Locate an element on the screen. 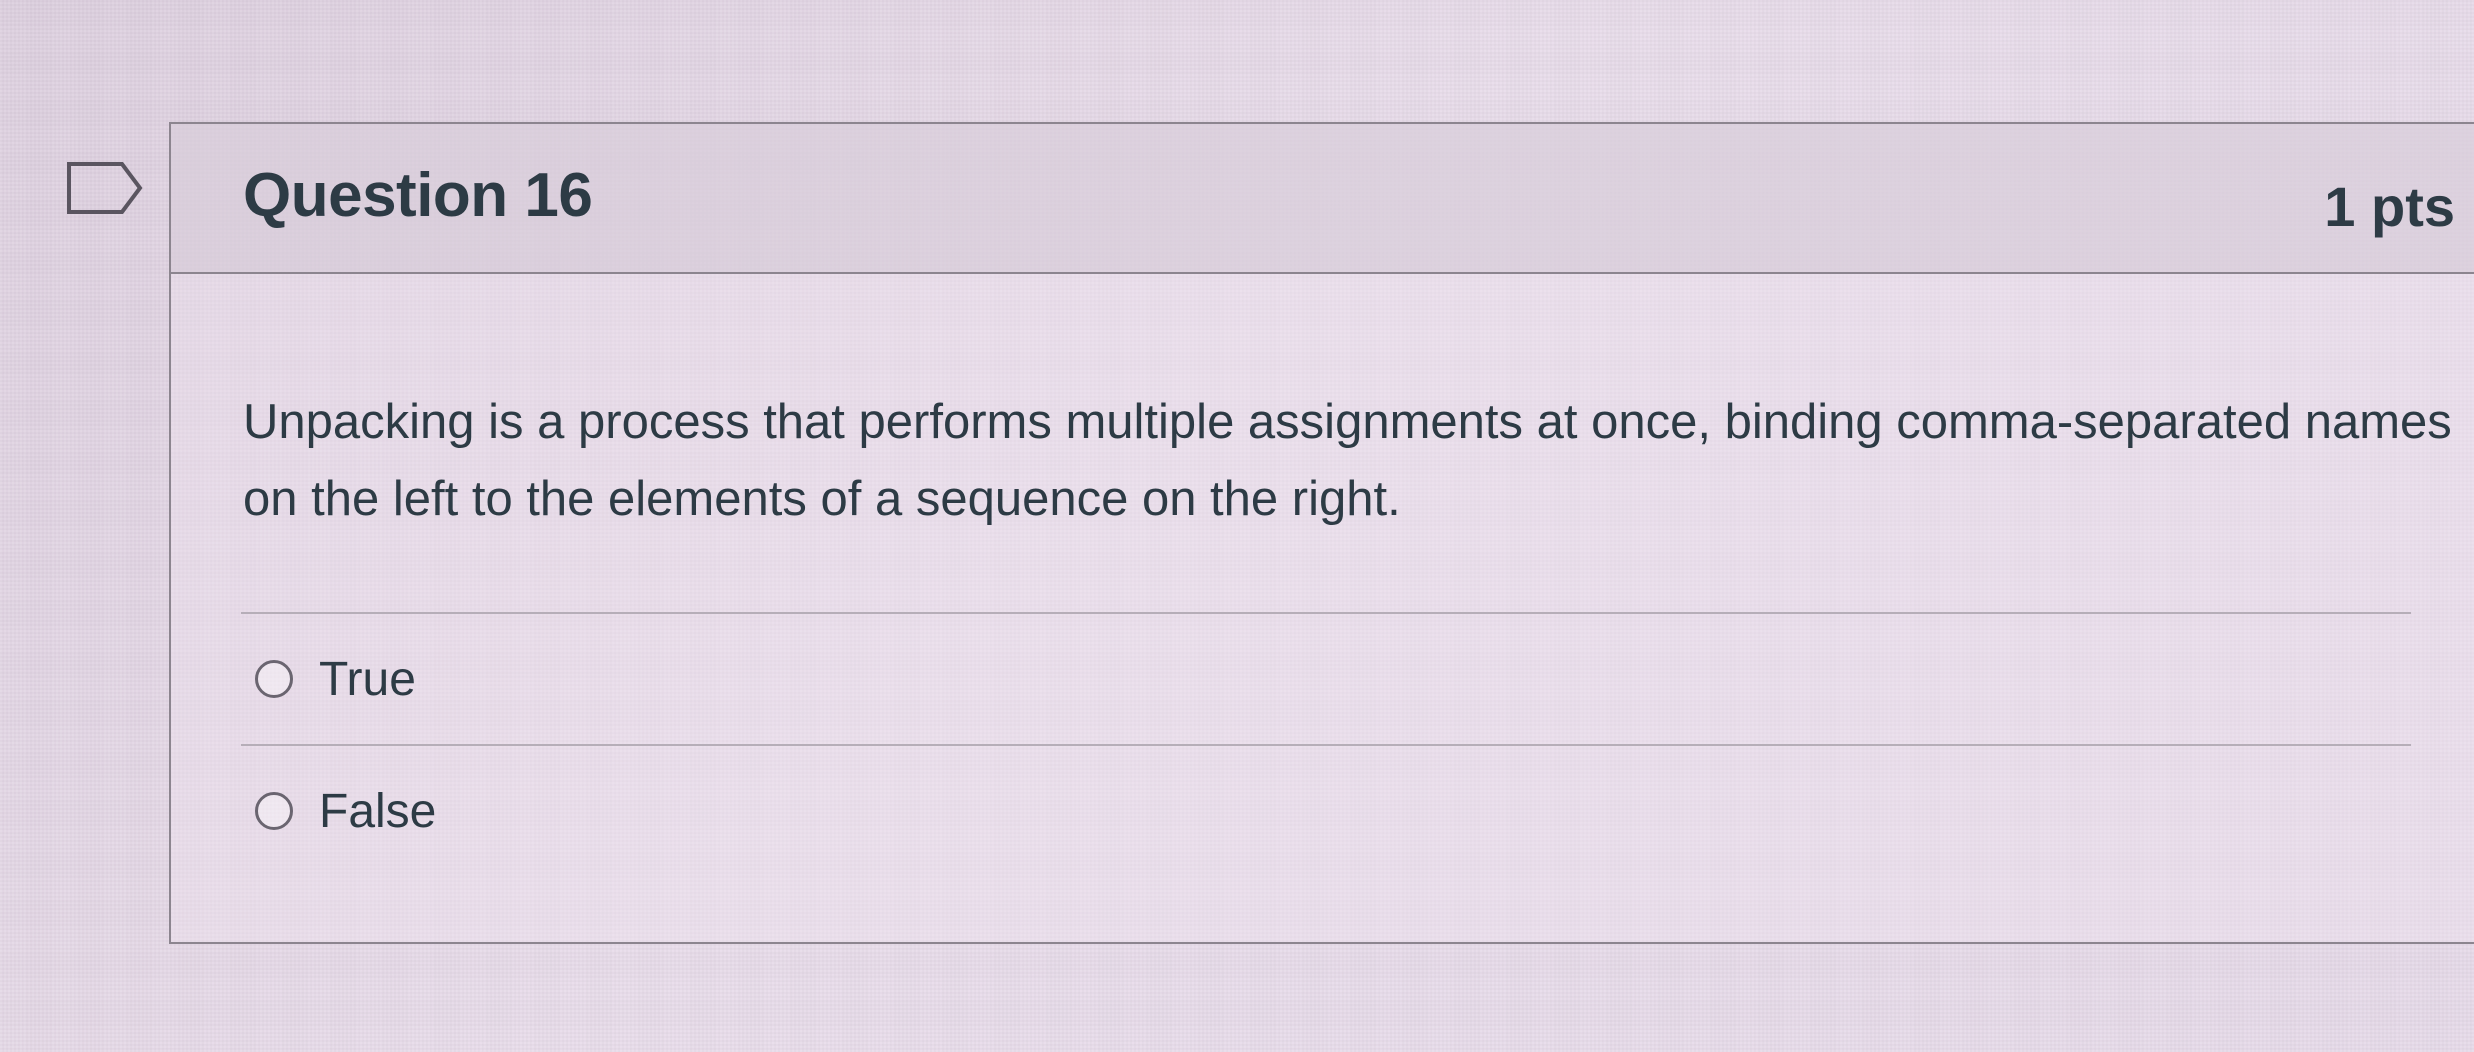 The width and height of the screenshot is (2474, 1052). answer-option-false: False is located at coordinates (1326, 811).